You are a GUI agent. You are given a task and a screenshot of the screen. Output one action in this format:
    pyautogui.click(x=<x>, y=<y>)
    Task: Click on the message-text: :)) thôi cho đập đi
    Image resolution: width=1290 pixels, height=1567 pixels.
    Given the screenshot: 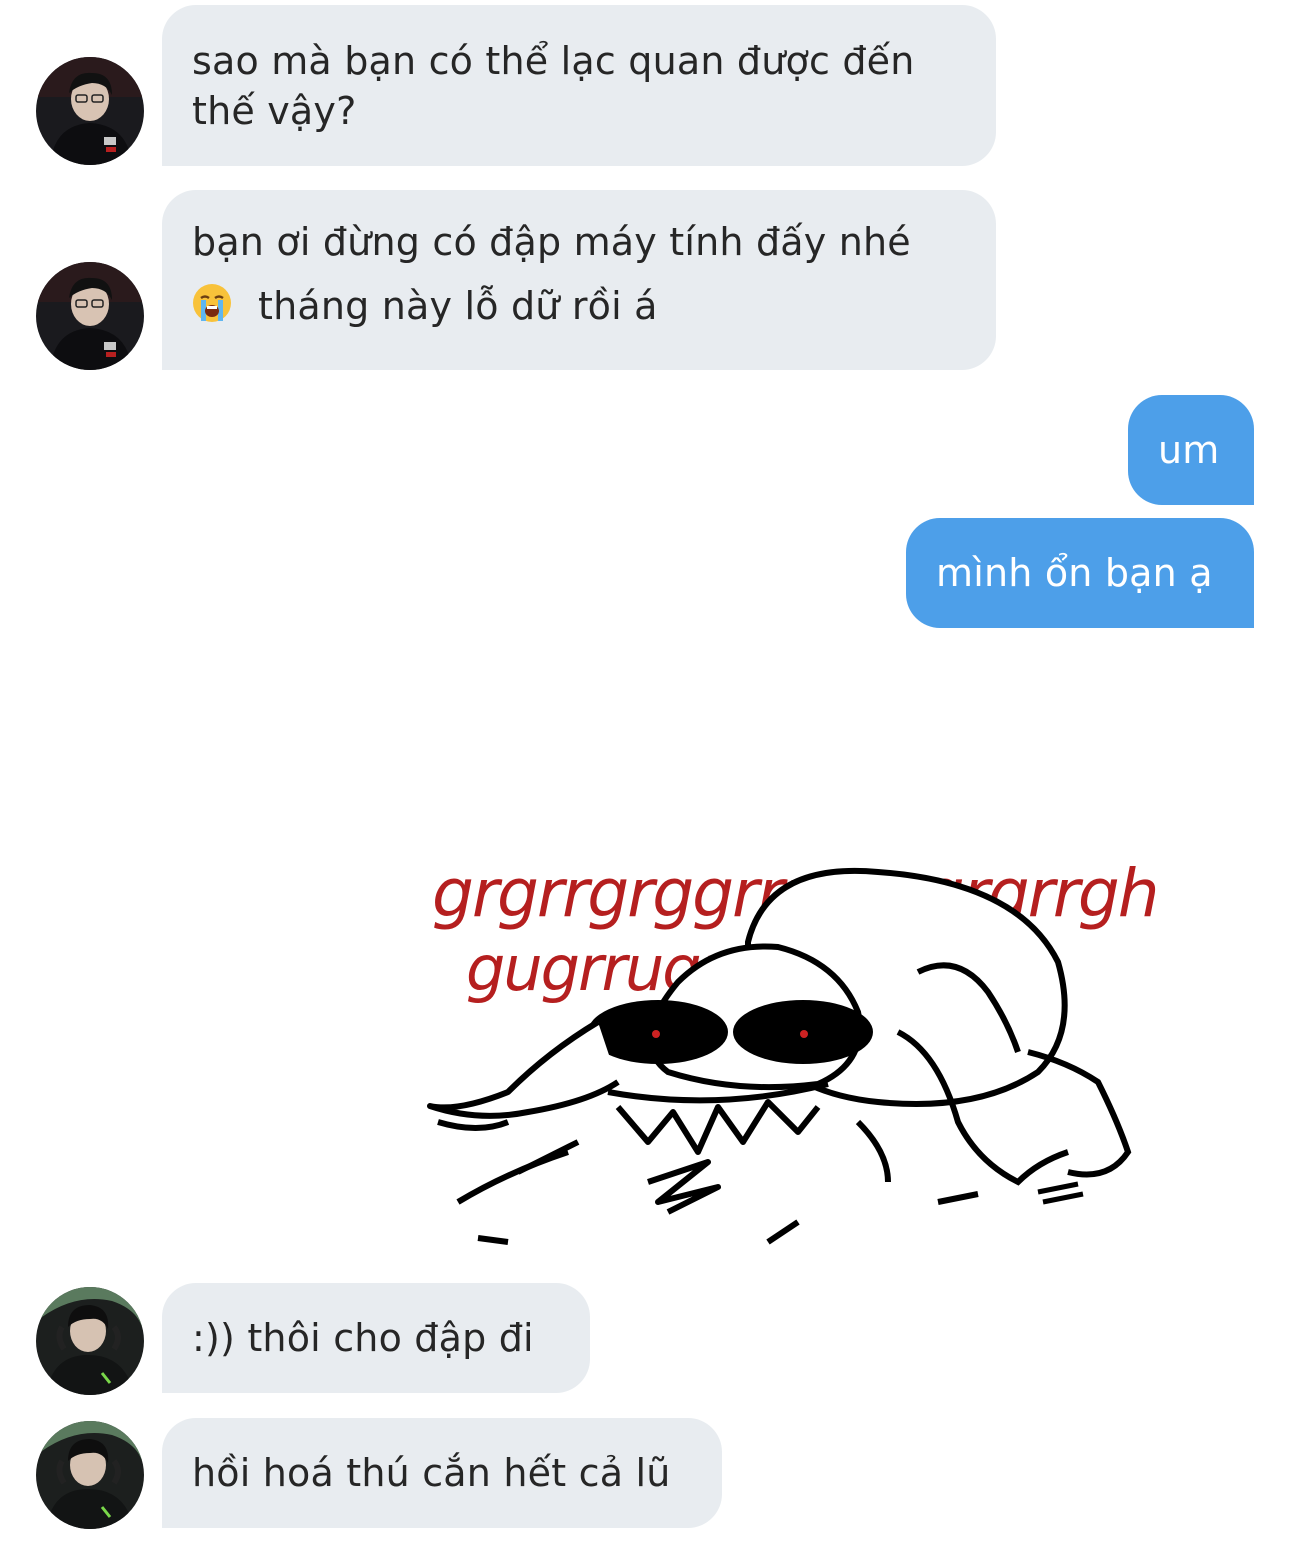 What is the action you would take?
    pyautogui.click(x=363, y=1338)
    